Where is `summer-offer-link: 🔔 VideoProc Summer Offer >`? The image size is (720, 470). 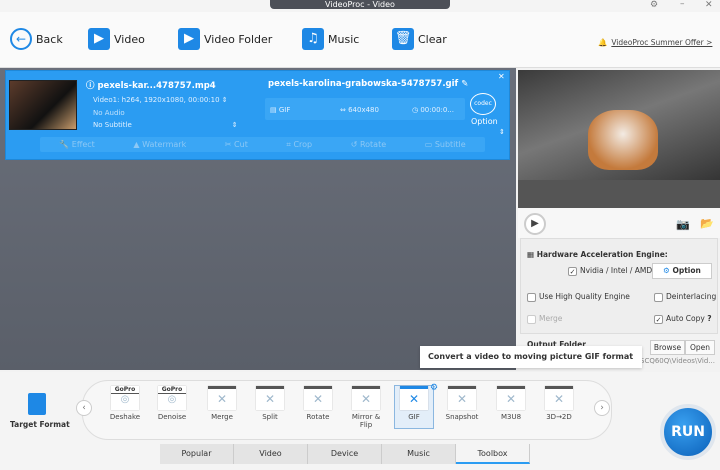
summer-offer-link: 🔔 VideoProc Summer Offer > is located at coordinates (655, 42).